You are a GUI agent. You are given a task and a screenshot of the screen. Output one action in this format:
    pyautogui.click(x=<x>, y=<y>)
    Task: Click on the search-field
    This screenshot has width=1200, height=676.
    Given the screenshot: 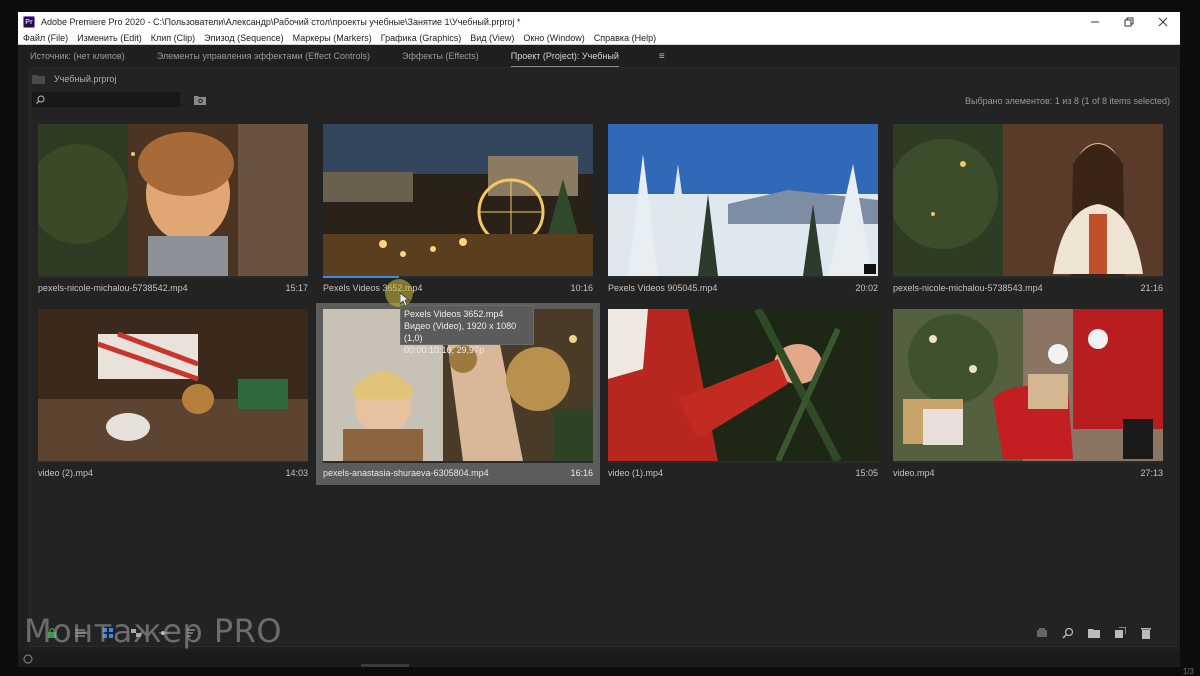 What is the action you would take?
    pyautogui.click(x=106, y=99)
    